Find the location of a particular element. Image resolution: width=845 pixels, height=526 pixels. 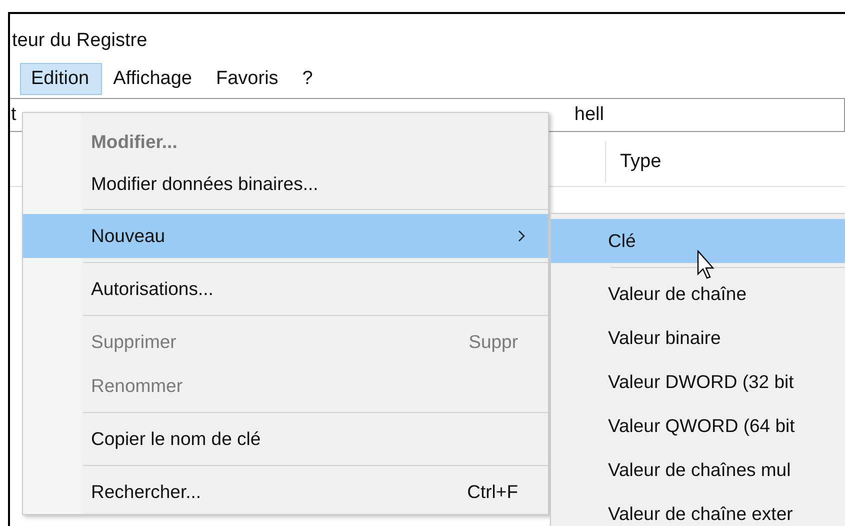

column-header: Type is located at coordinates (640, 162).